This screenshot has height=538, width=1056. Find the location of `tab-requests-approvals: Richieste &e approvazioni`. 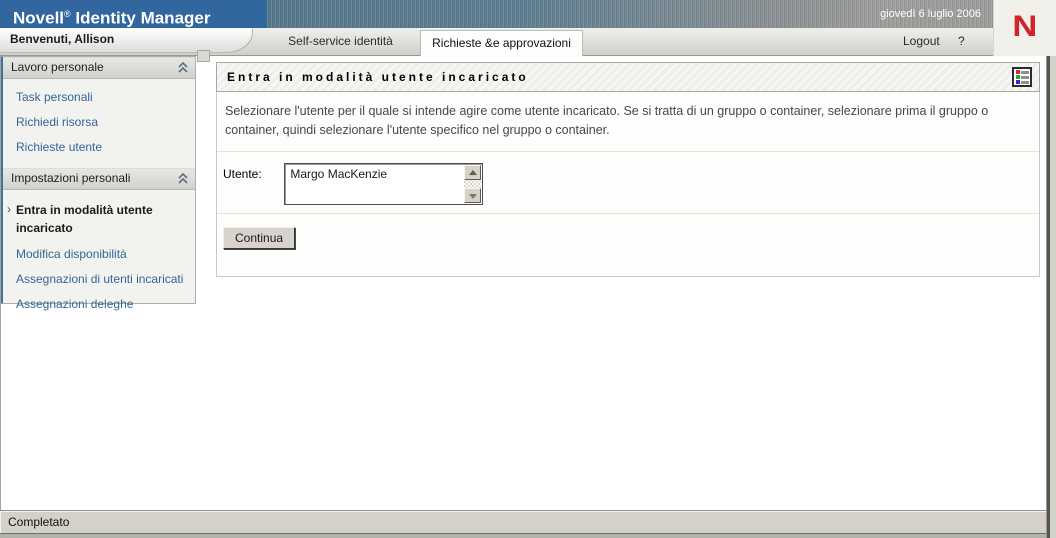

tab-requests-approvals: Richieste &e approvazioni is located at coordinates (501, 43).